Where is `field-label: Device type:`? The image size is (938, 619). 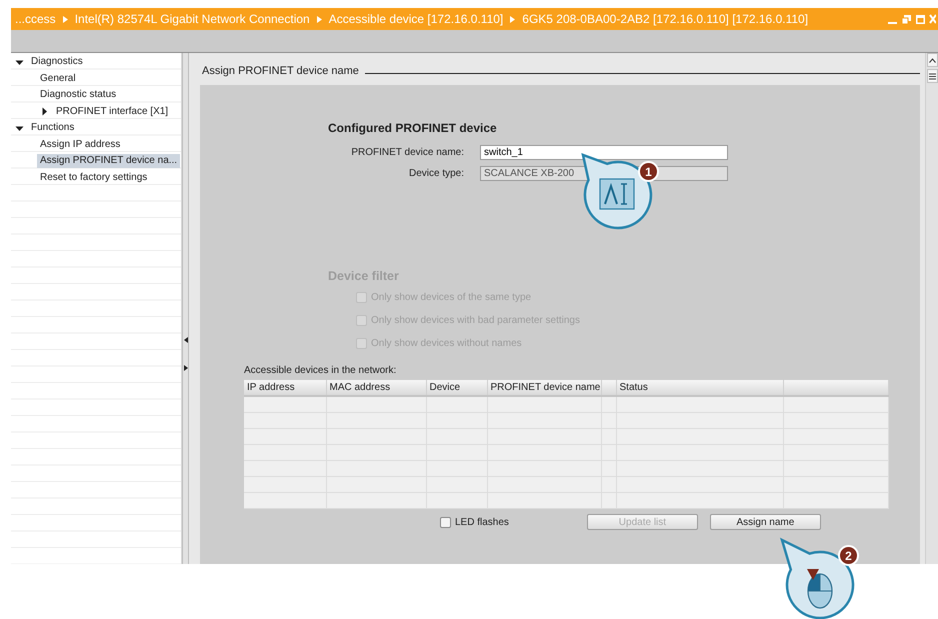
field-label: Device type: is located at coordinates (436, 173).